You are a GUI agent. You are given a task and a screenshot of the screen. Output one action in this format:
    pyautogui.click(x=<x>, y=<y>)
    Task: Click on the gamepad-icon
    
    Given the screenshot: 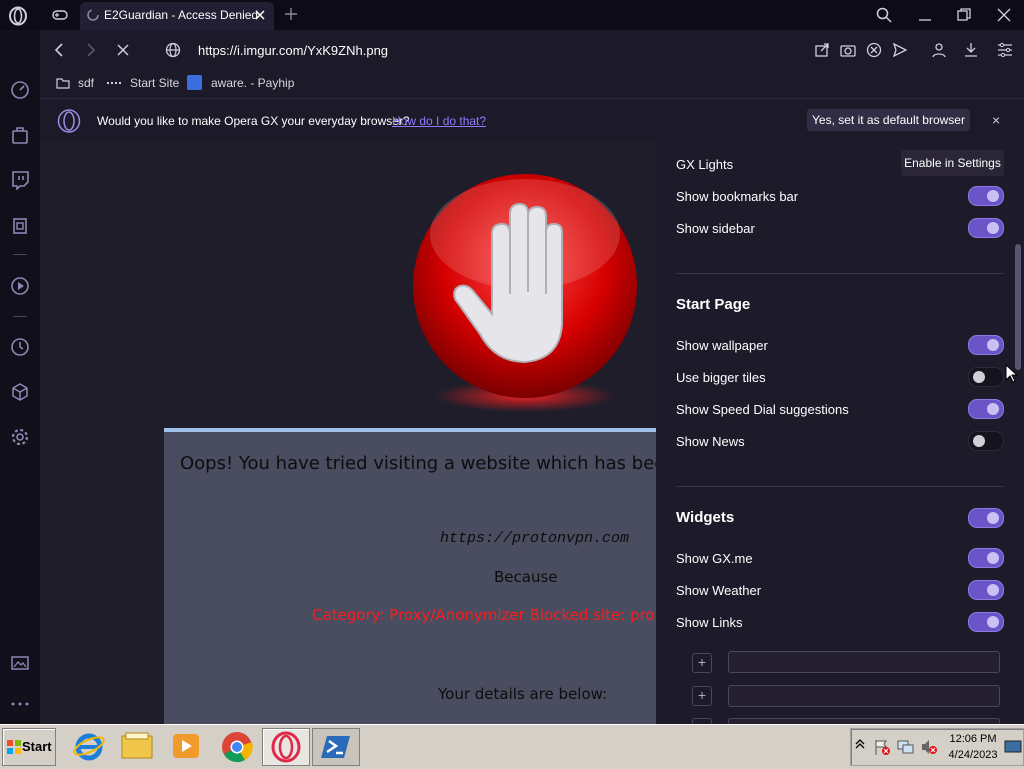 What is the action you would take?
    pyautogui.click(x=60, y=15)
    